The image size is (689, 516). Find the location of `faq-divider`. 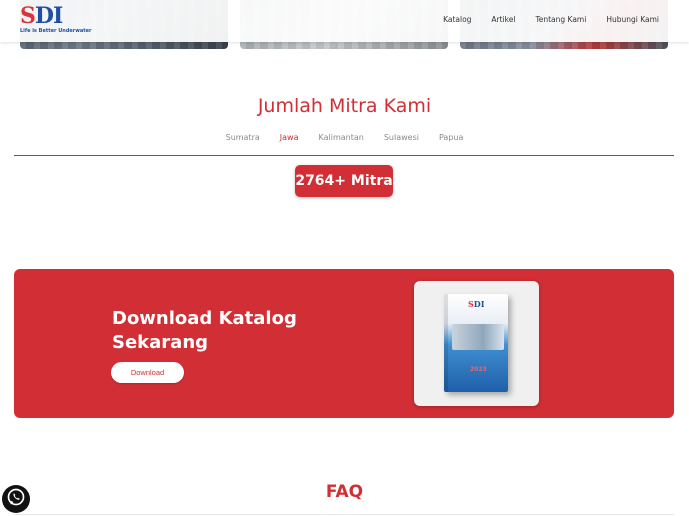

faq-divider is located at coordinates (344, 514).